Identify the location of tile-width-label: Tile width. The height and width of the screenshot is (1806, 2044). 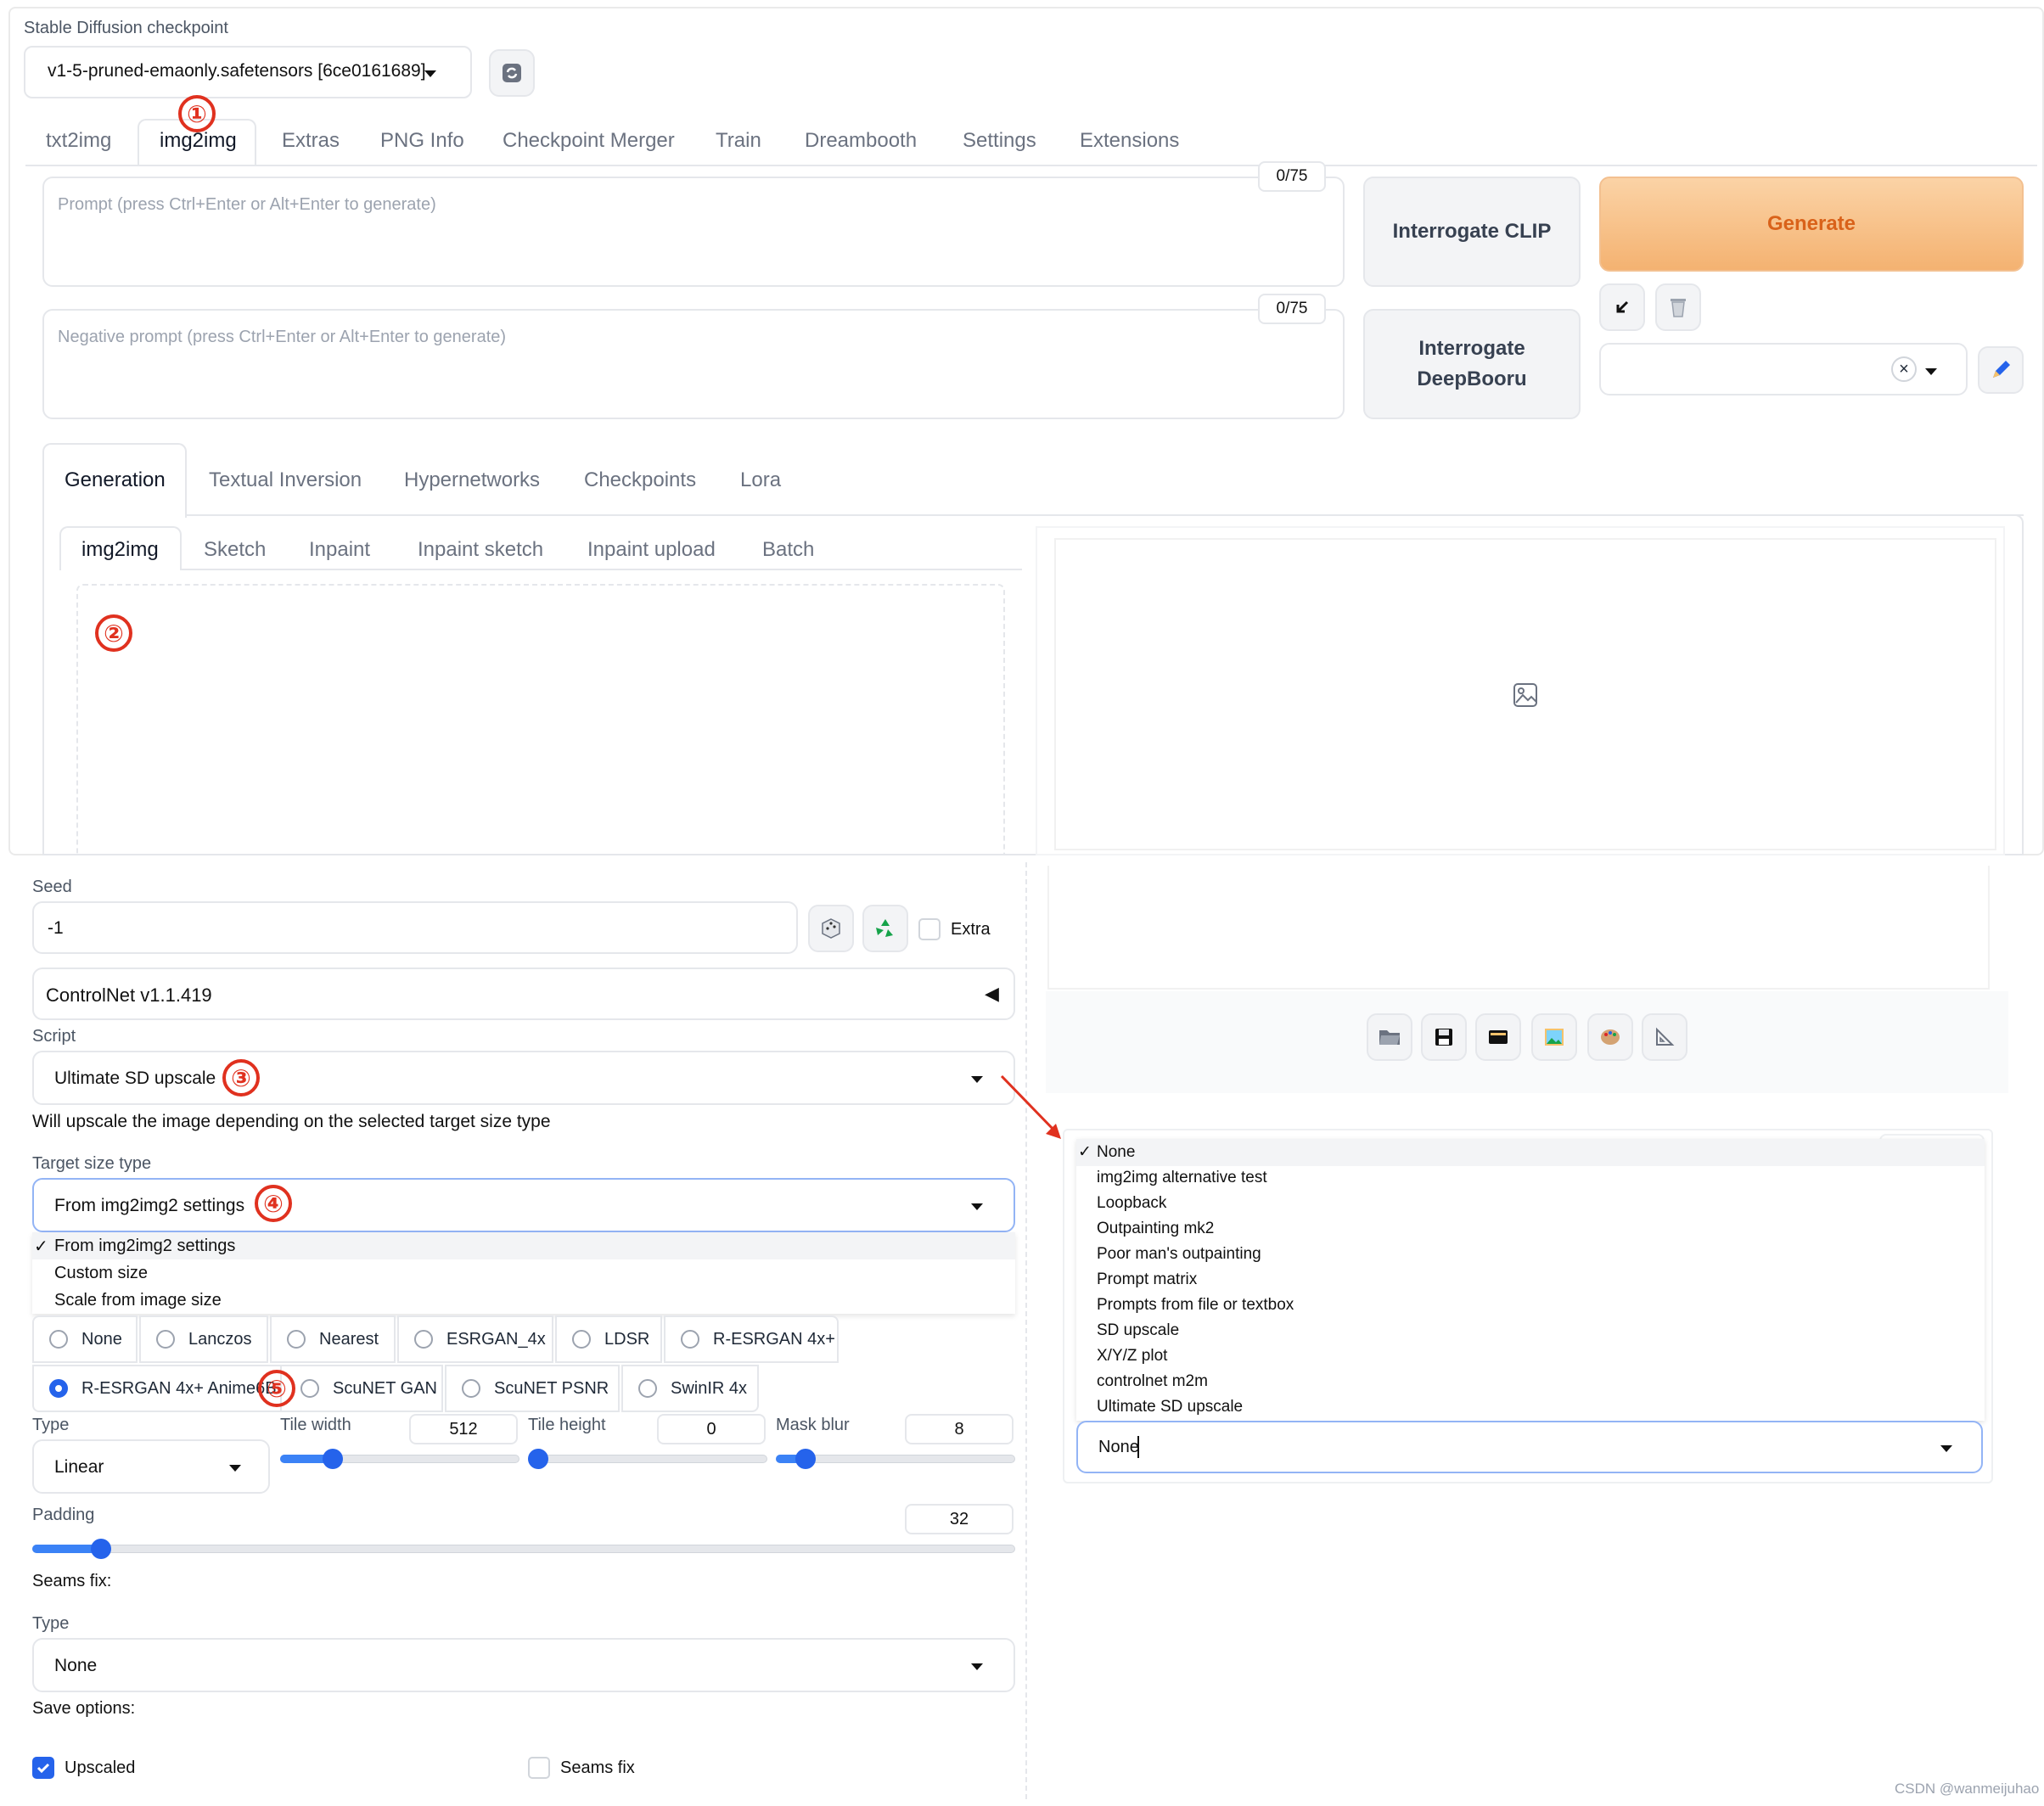
(315, 1425).